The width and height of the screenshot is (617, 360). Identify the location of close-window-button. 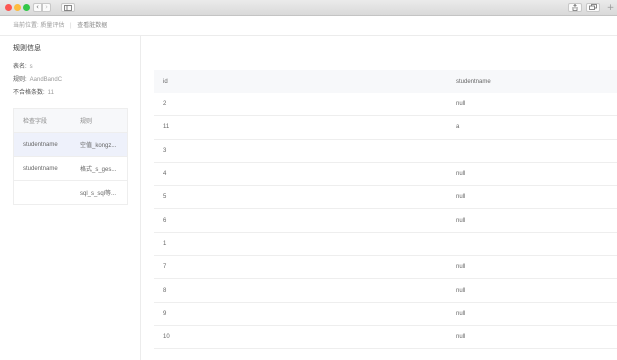
(8, 7).